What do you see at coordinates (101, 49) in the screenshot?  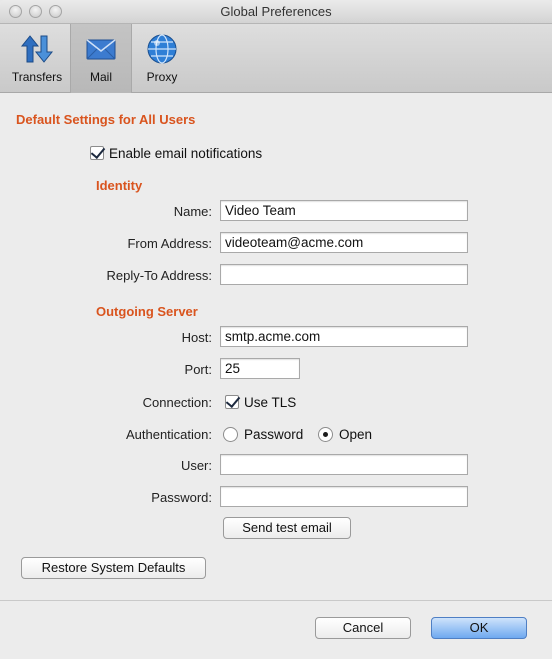 I see `mail-icon` at bounding box center [101, 49].